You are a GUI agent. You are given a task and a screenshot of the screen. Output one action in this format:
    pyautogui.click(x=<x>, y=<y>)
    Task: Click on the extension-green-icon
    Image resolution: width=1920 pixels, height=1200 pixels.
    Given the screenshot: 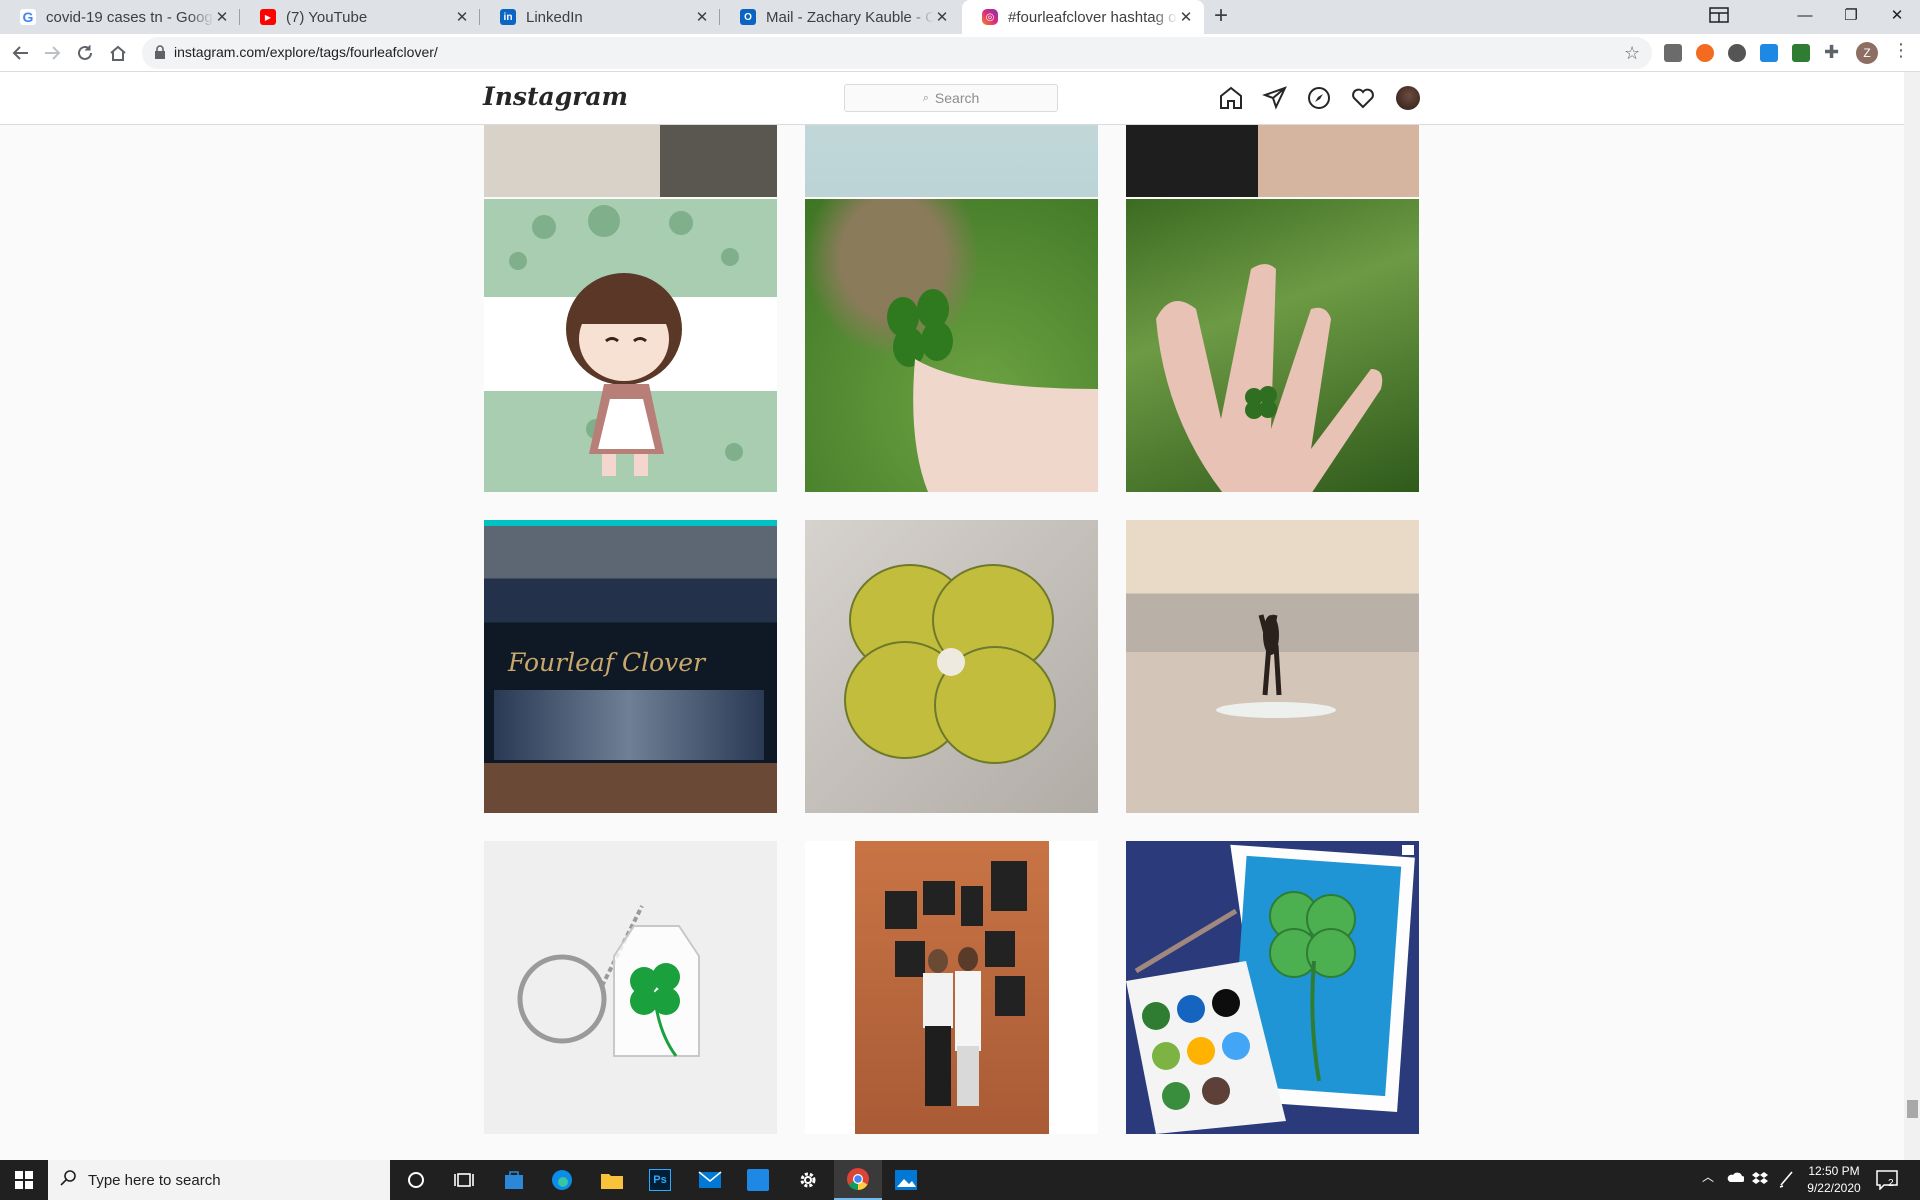 What is the action you would take?
    pyautogui.click(x=1801, y=53)
    